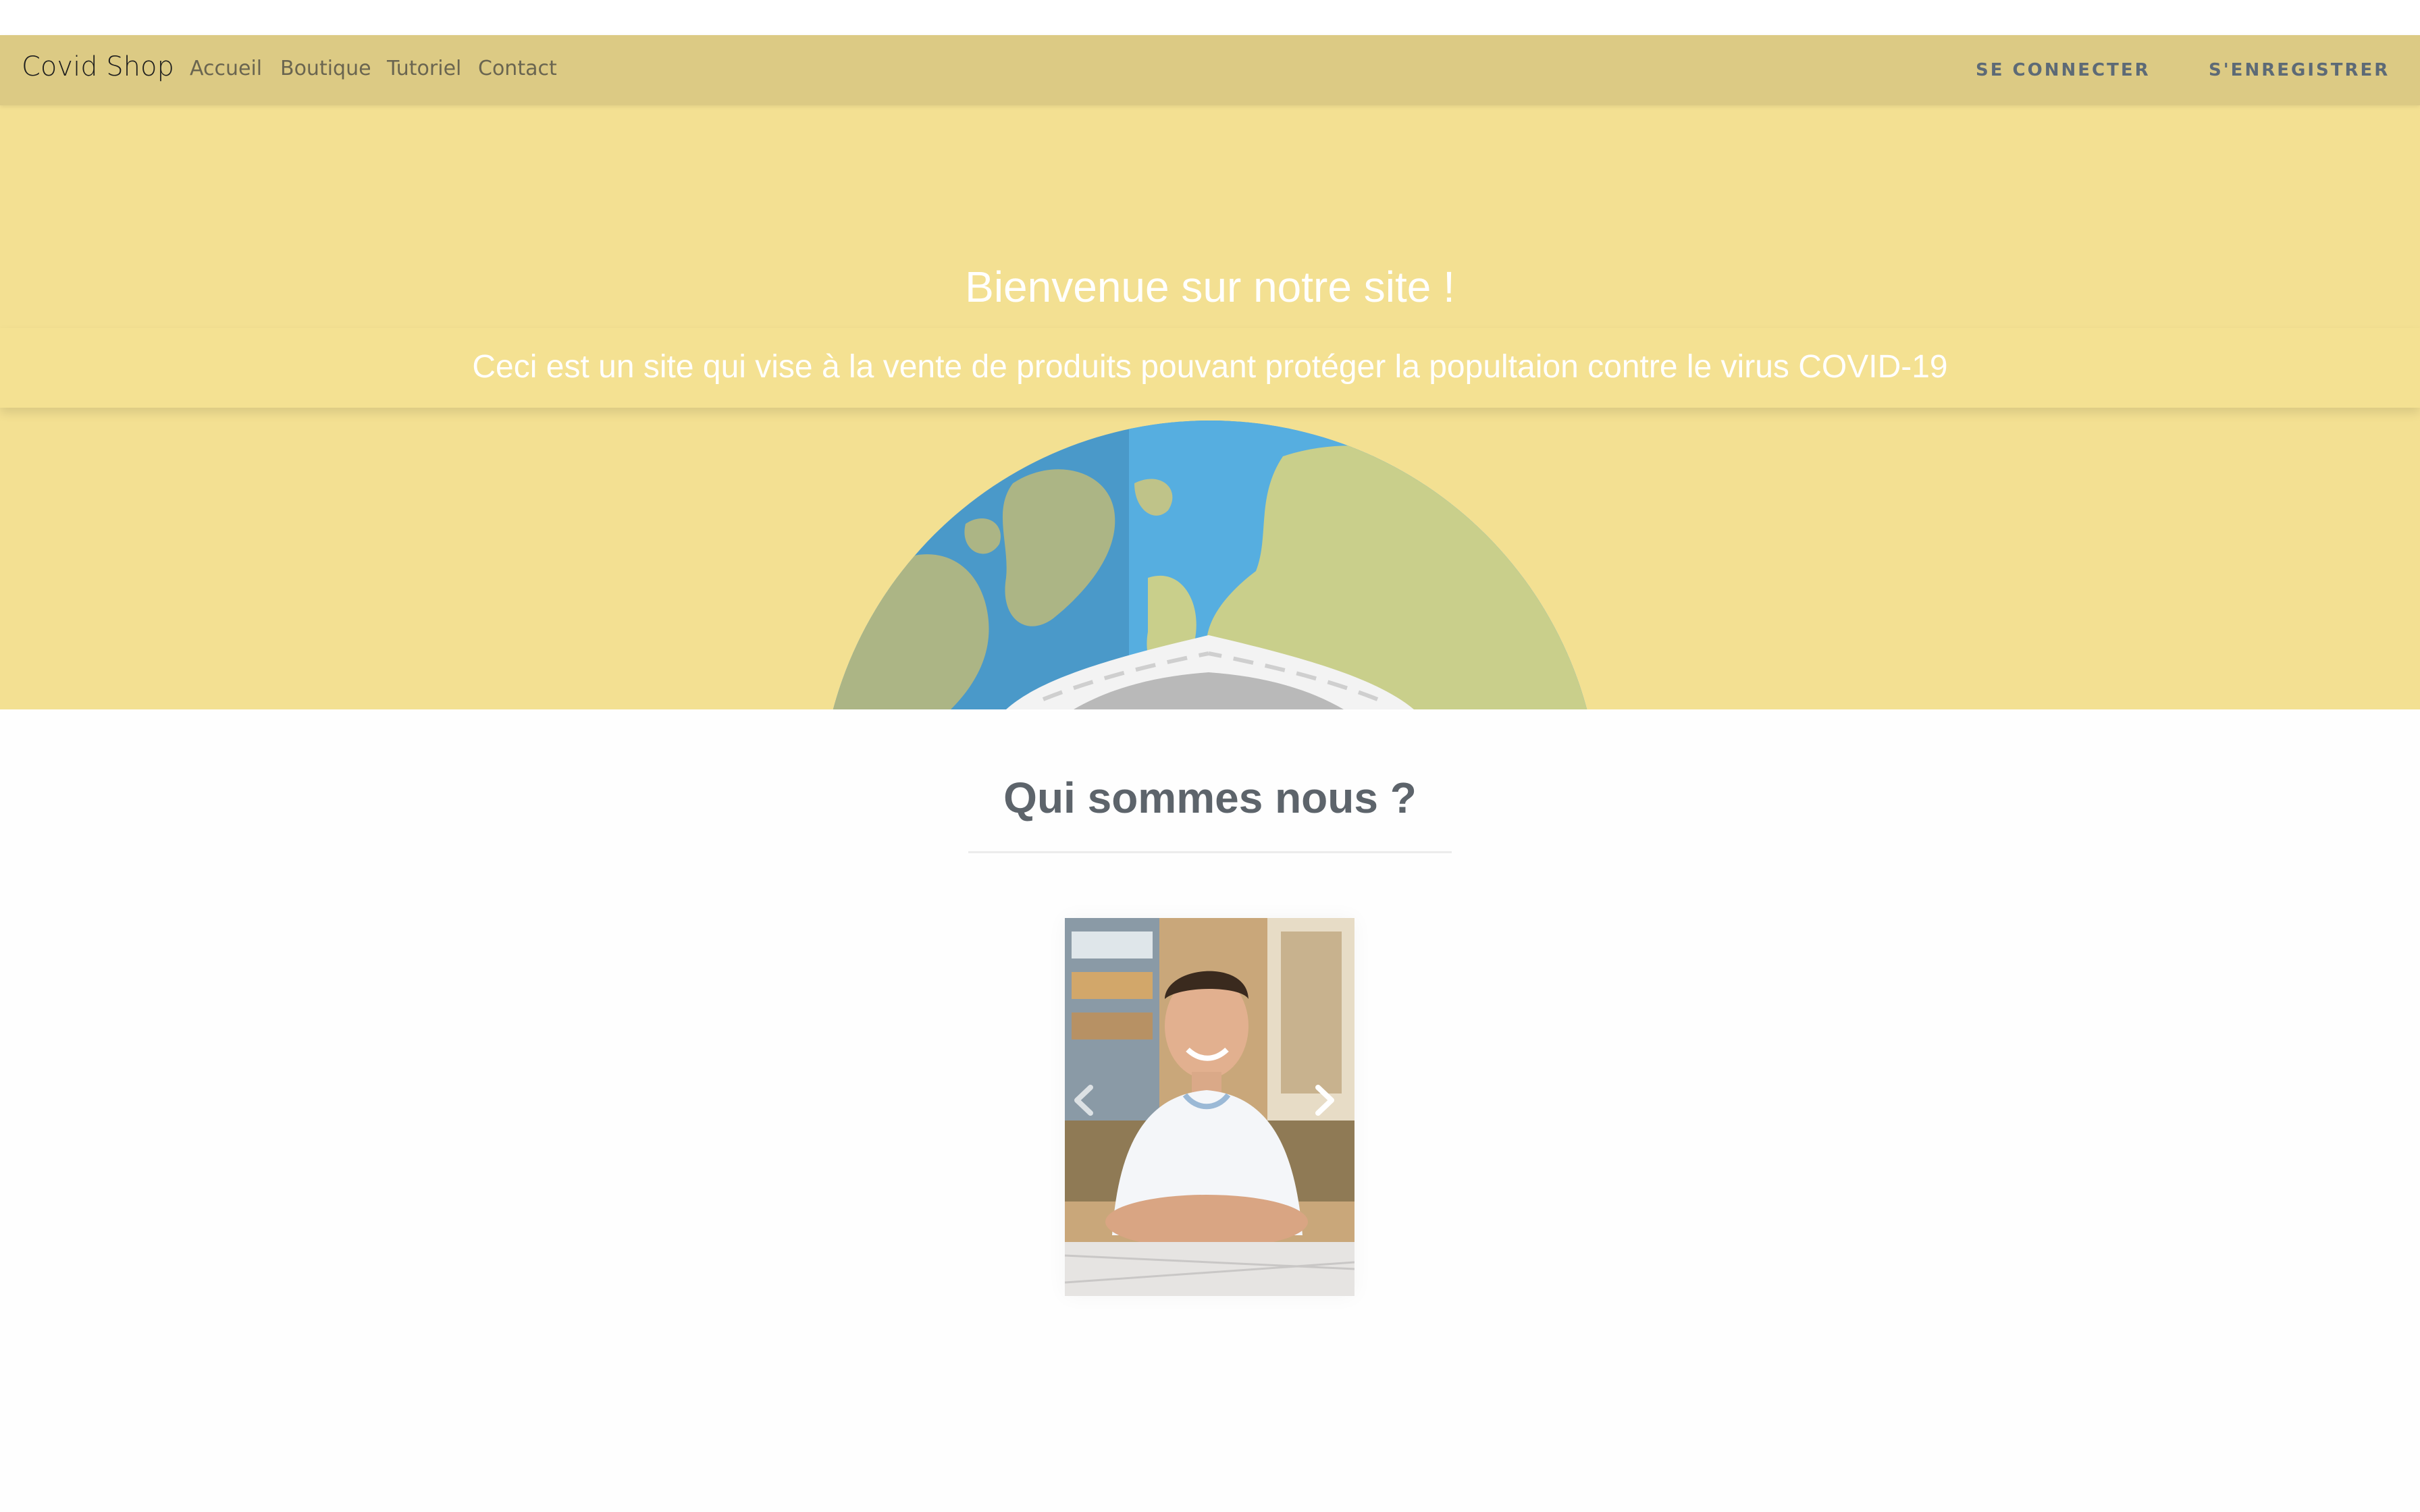 Image resolution: width=2420 pixels, height=1512 pixels. I want to click on hero-title: Bienvenue sur notre site !, so click(1210, 287).